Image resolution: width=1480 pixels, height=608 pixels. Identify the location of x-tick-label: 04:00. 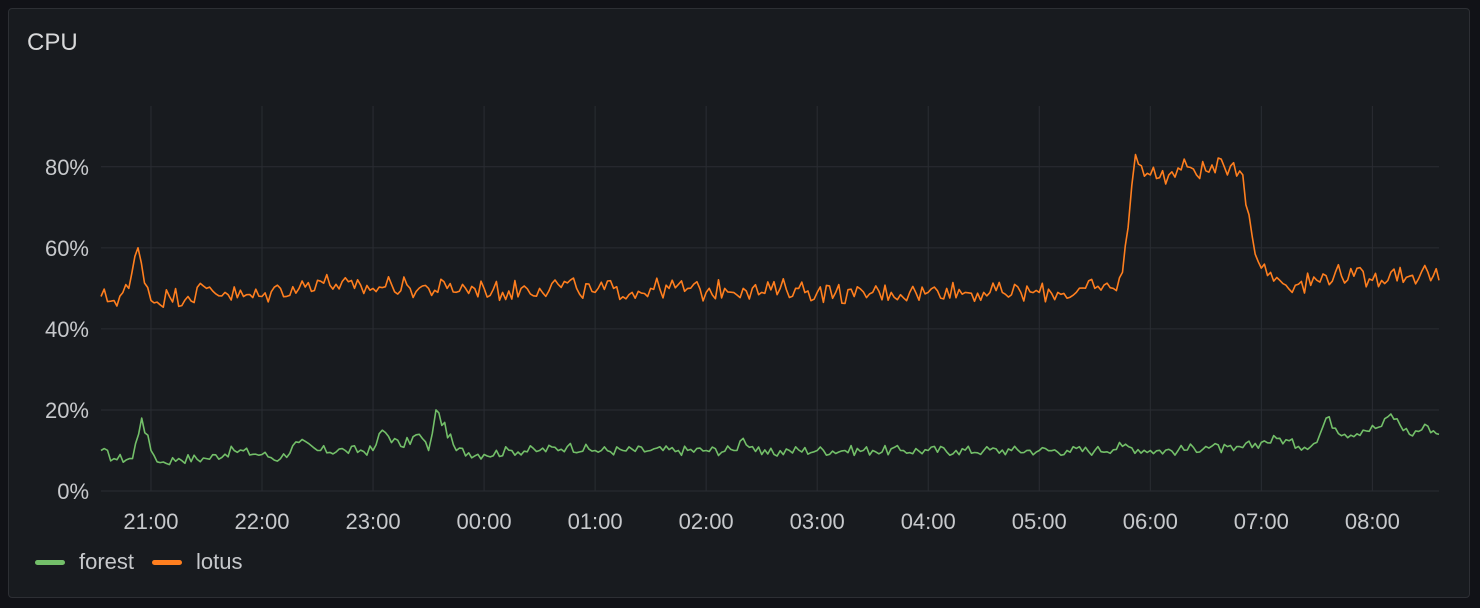
(928, 521).